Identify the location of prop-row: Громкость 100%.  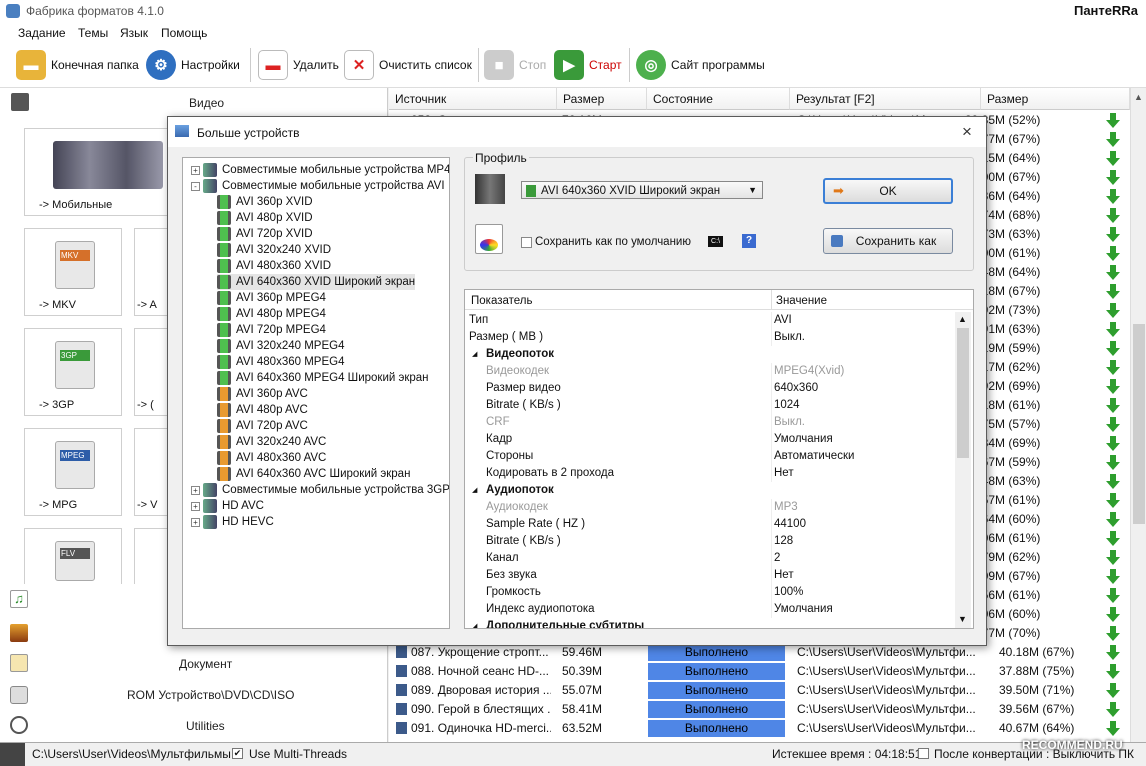
(710, 592).